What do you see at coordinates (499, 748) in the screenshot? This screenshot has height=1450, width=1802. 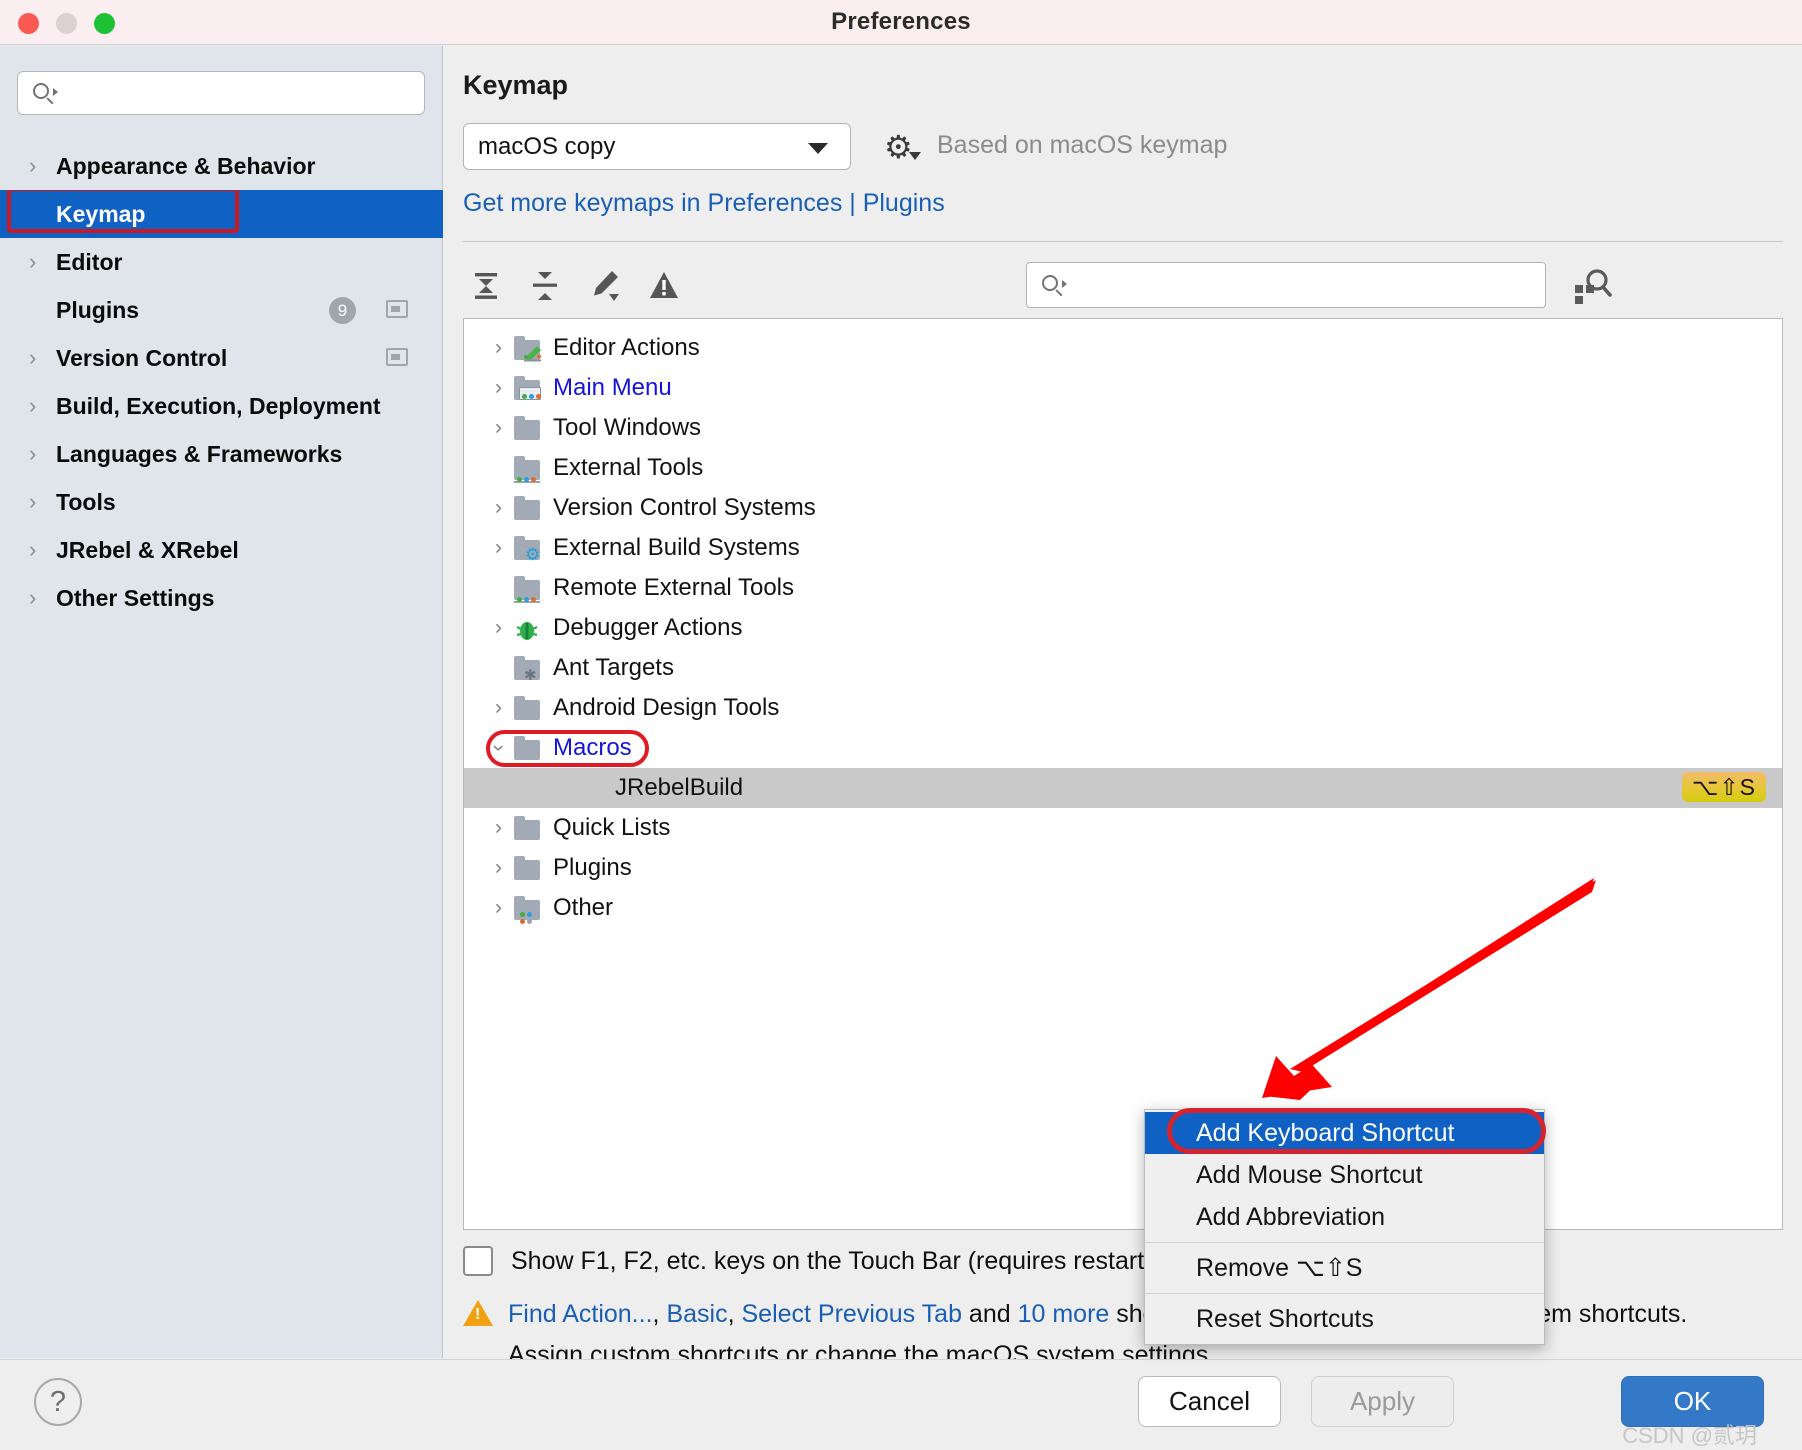 I see `chevron-down-icon: ›` at bounding box center [499, 748].